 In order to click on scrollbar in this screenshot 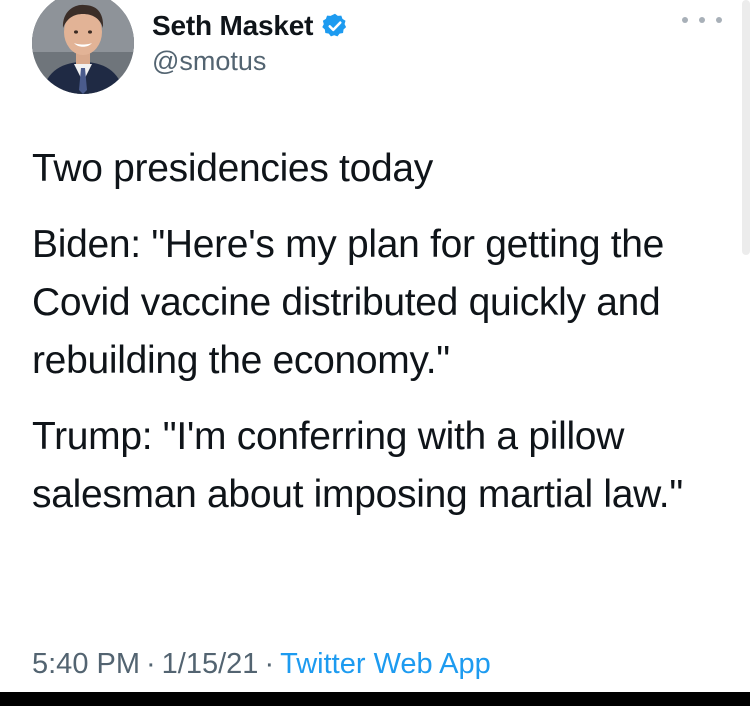, I will do `click(746, 127)`.